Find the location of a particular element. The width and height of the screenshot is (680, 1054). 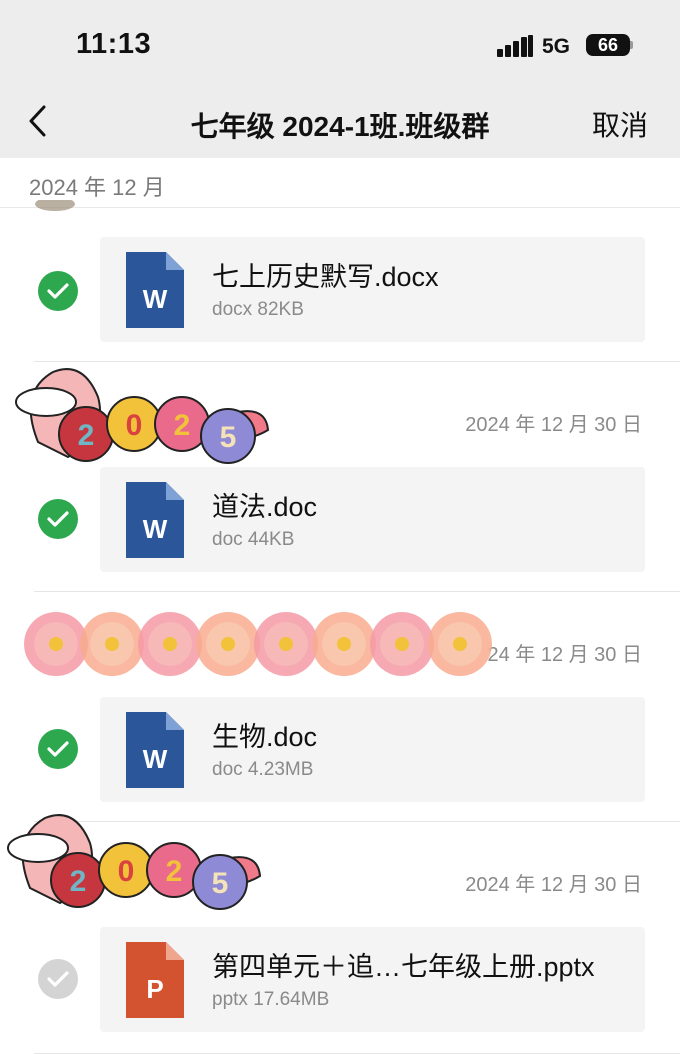

file-meta: doc 44KB is located at coordinates (253, 539).